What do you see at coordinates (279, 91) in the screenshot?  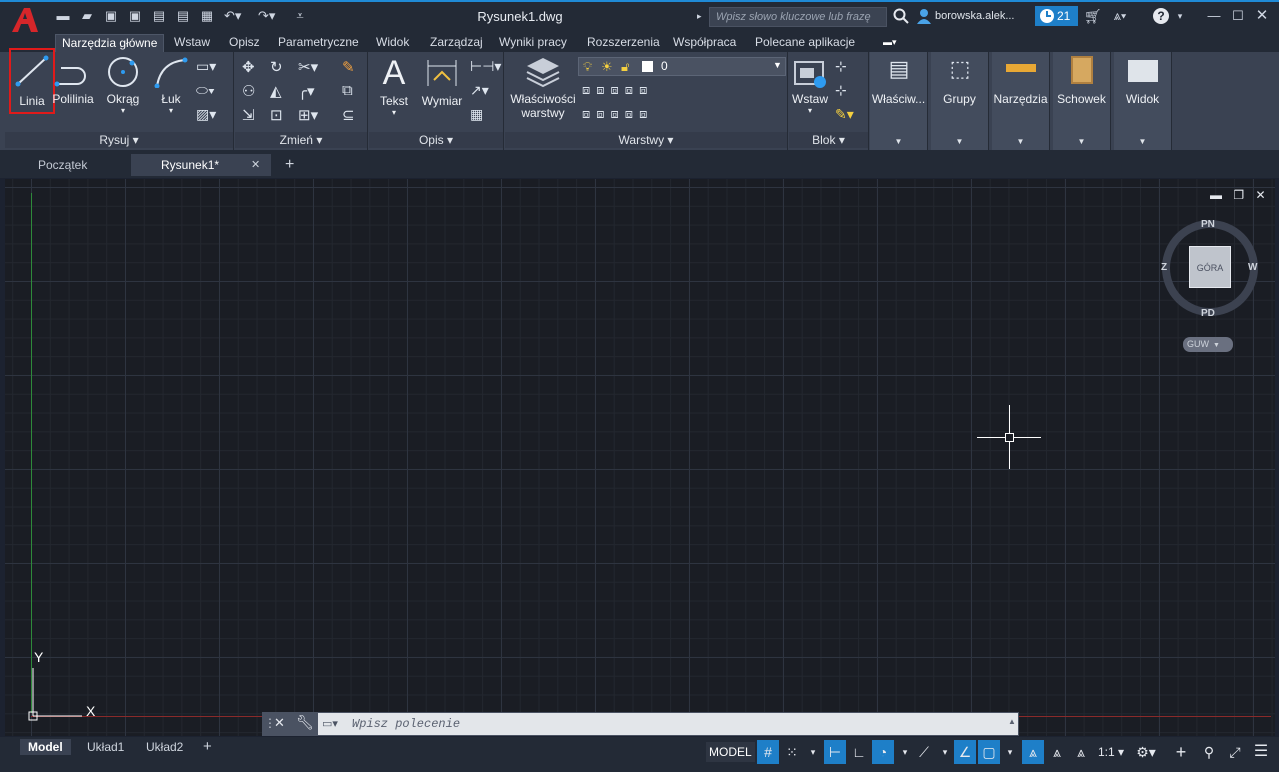 I see `mirror-icon: ◭` at bounding box center [279, 91].